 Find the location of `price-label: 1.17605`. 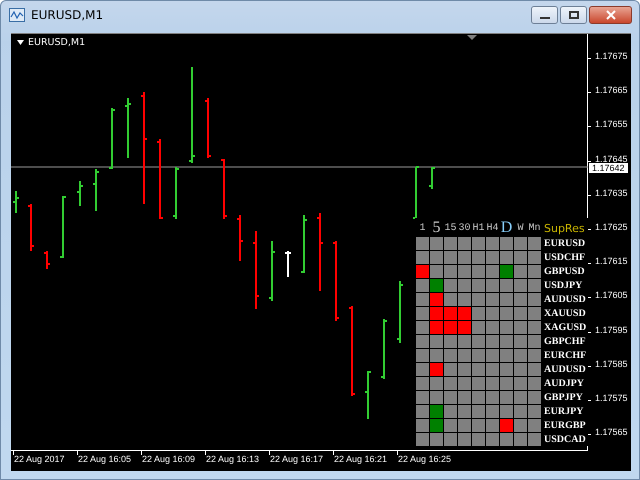

price-label: 1.17605 is located at coordinates (611, 296).